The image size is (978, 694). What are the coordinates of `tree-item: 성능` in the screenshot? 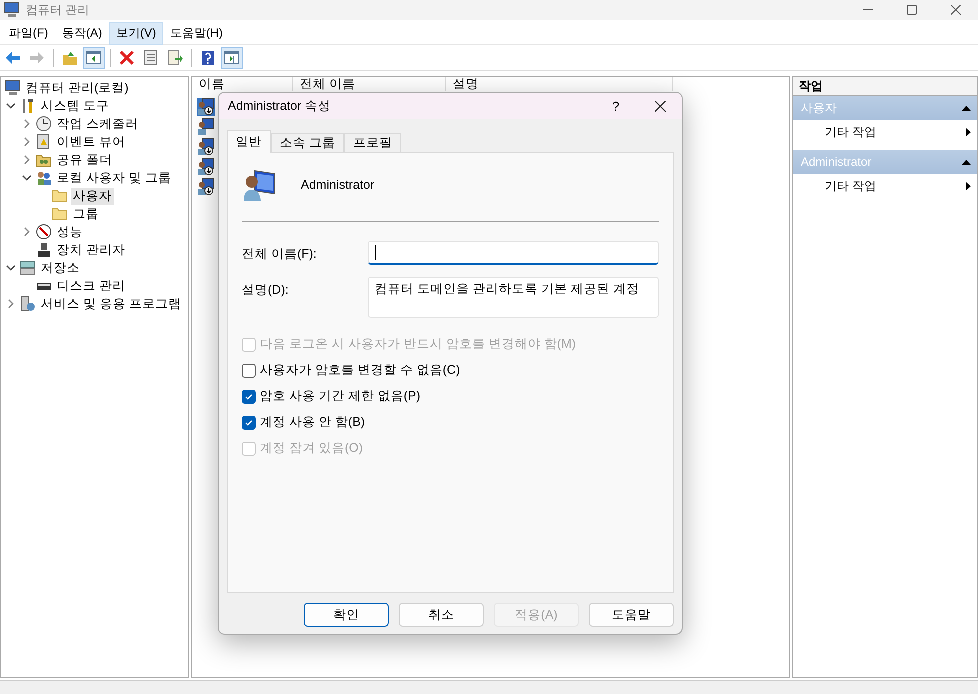 It's located at (70, 232).